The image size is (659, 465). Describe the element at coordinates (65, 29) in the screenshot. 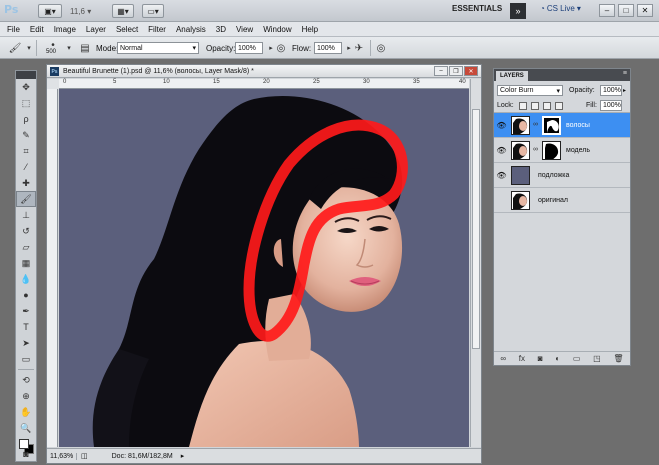

I see `menu-image: Image` at that location.